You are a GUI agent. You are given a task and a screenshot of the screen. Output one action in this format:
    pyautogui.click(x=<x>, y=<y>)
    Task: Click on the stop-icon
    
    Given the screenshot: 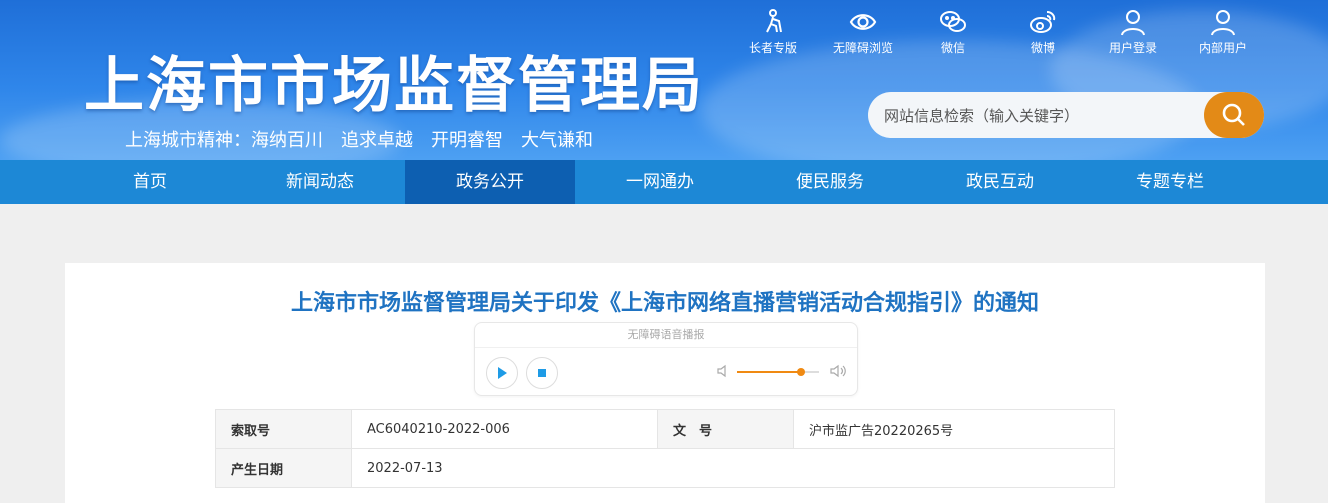 What is the action you would take?
    pyautogui.click(x=542, y=373)
    